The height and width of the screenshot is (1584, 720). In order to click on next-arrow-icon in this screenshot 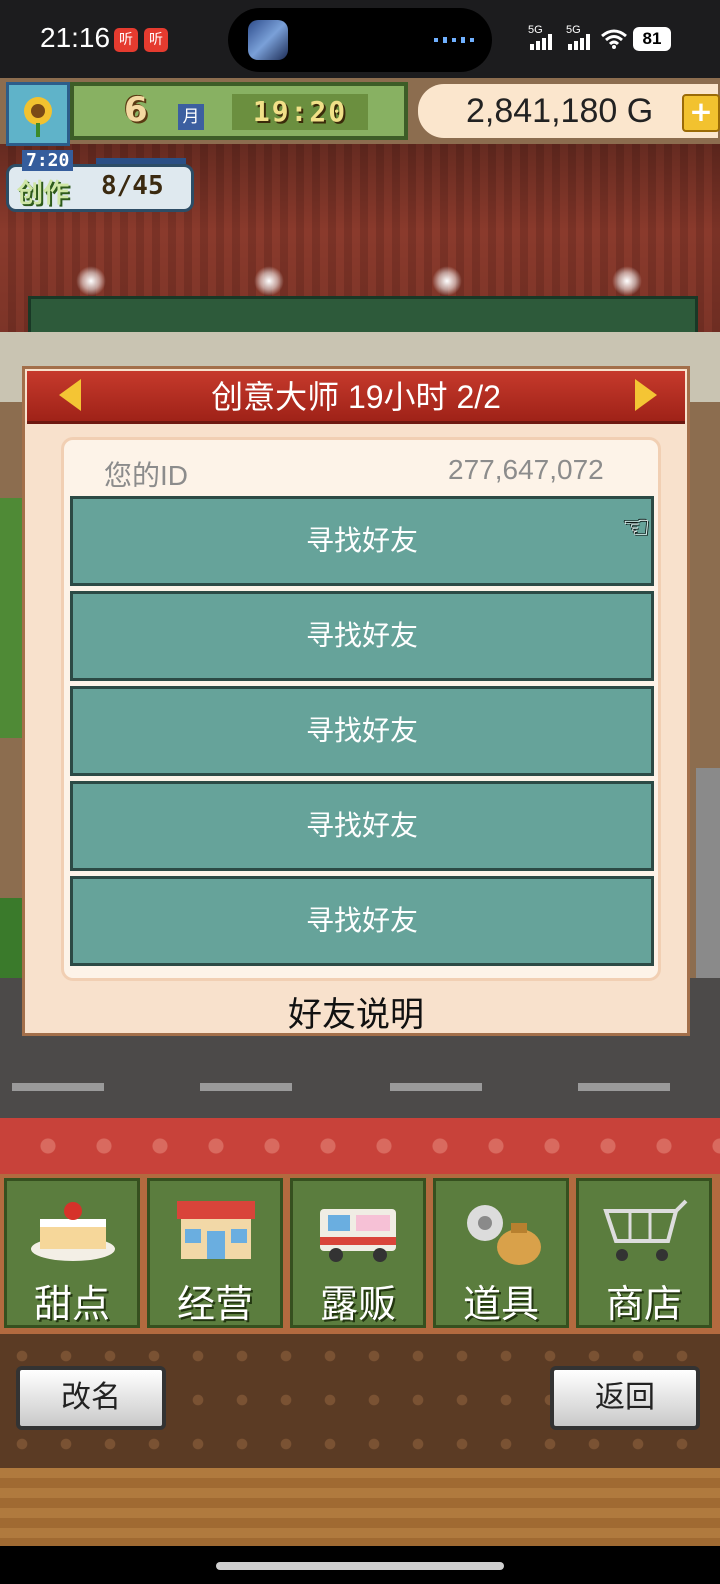, I will do `click(646, 395)`.